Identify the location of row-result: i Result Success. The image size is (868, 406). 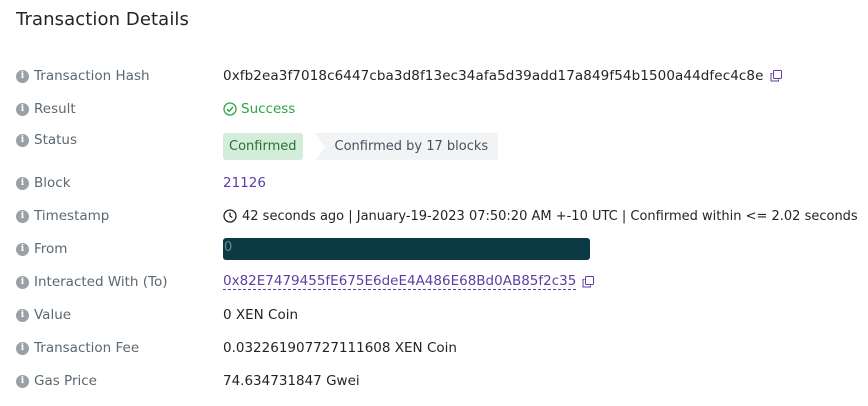
(442, 109).